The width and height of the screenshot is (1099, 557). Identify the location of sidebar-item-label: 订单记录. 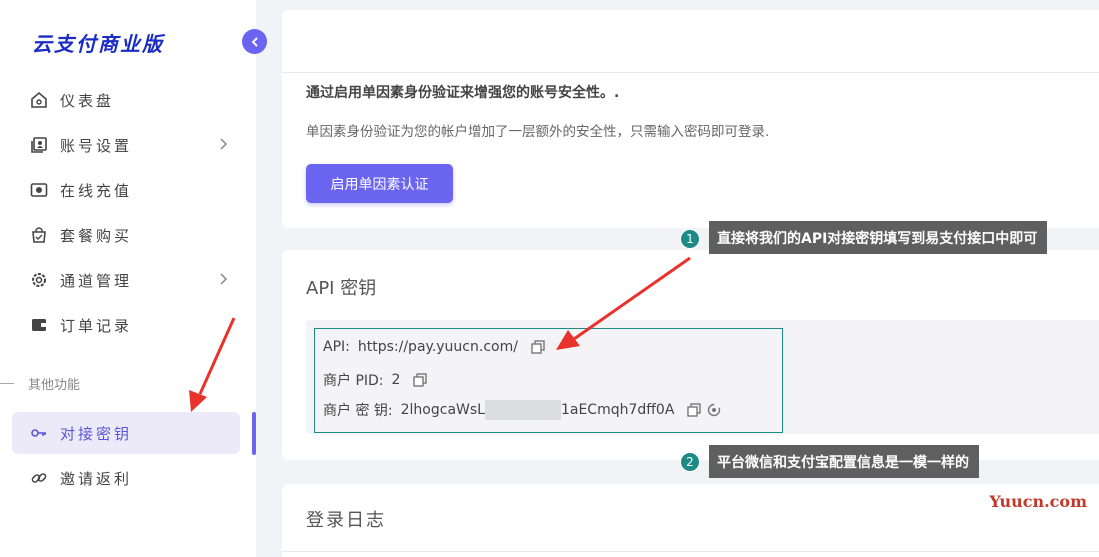
(96, 325).